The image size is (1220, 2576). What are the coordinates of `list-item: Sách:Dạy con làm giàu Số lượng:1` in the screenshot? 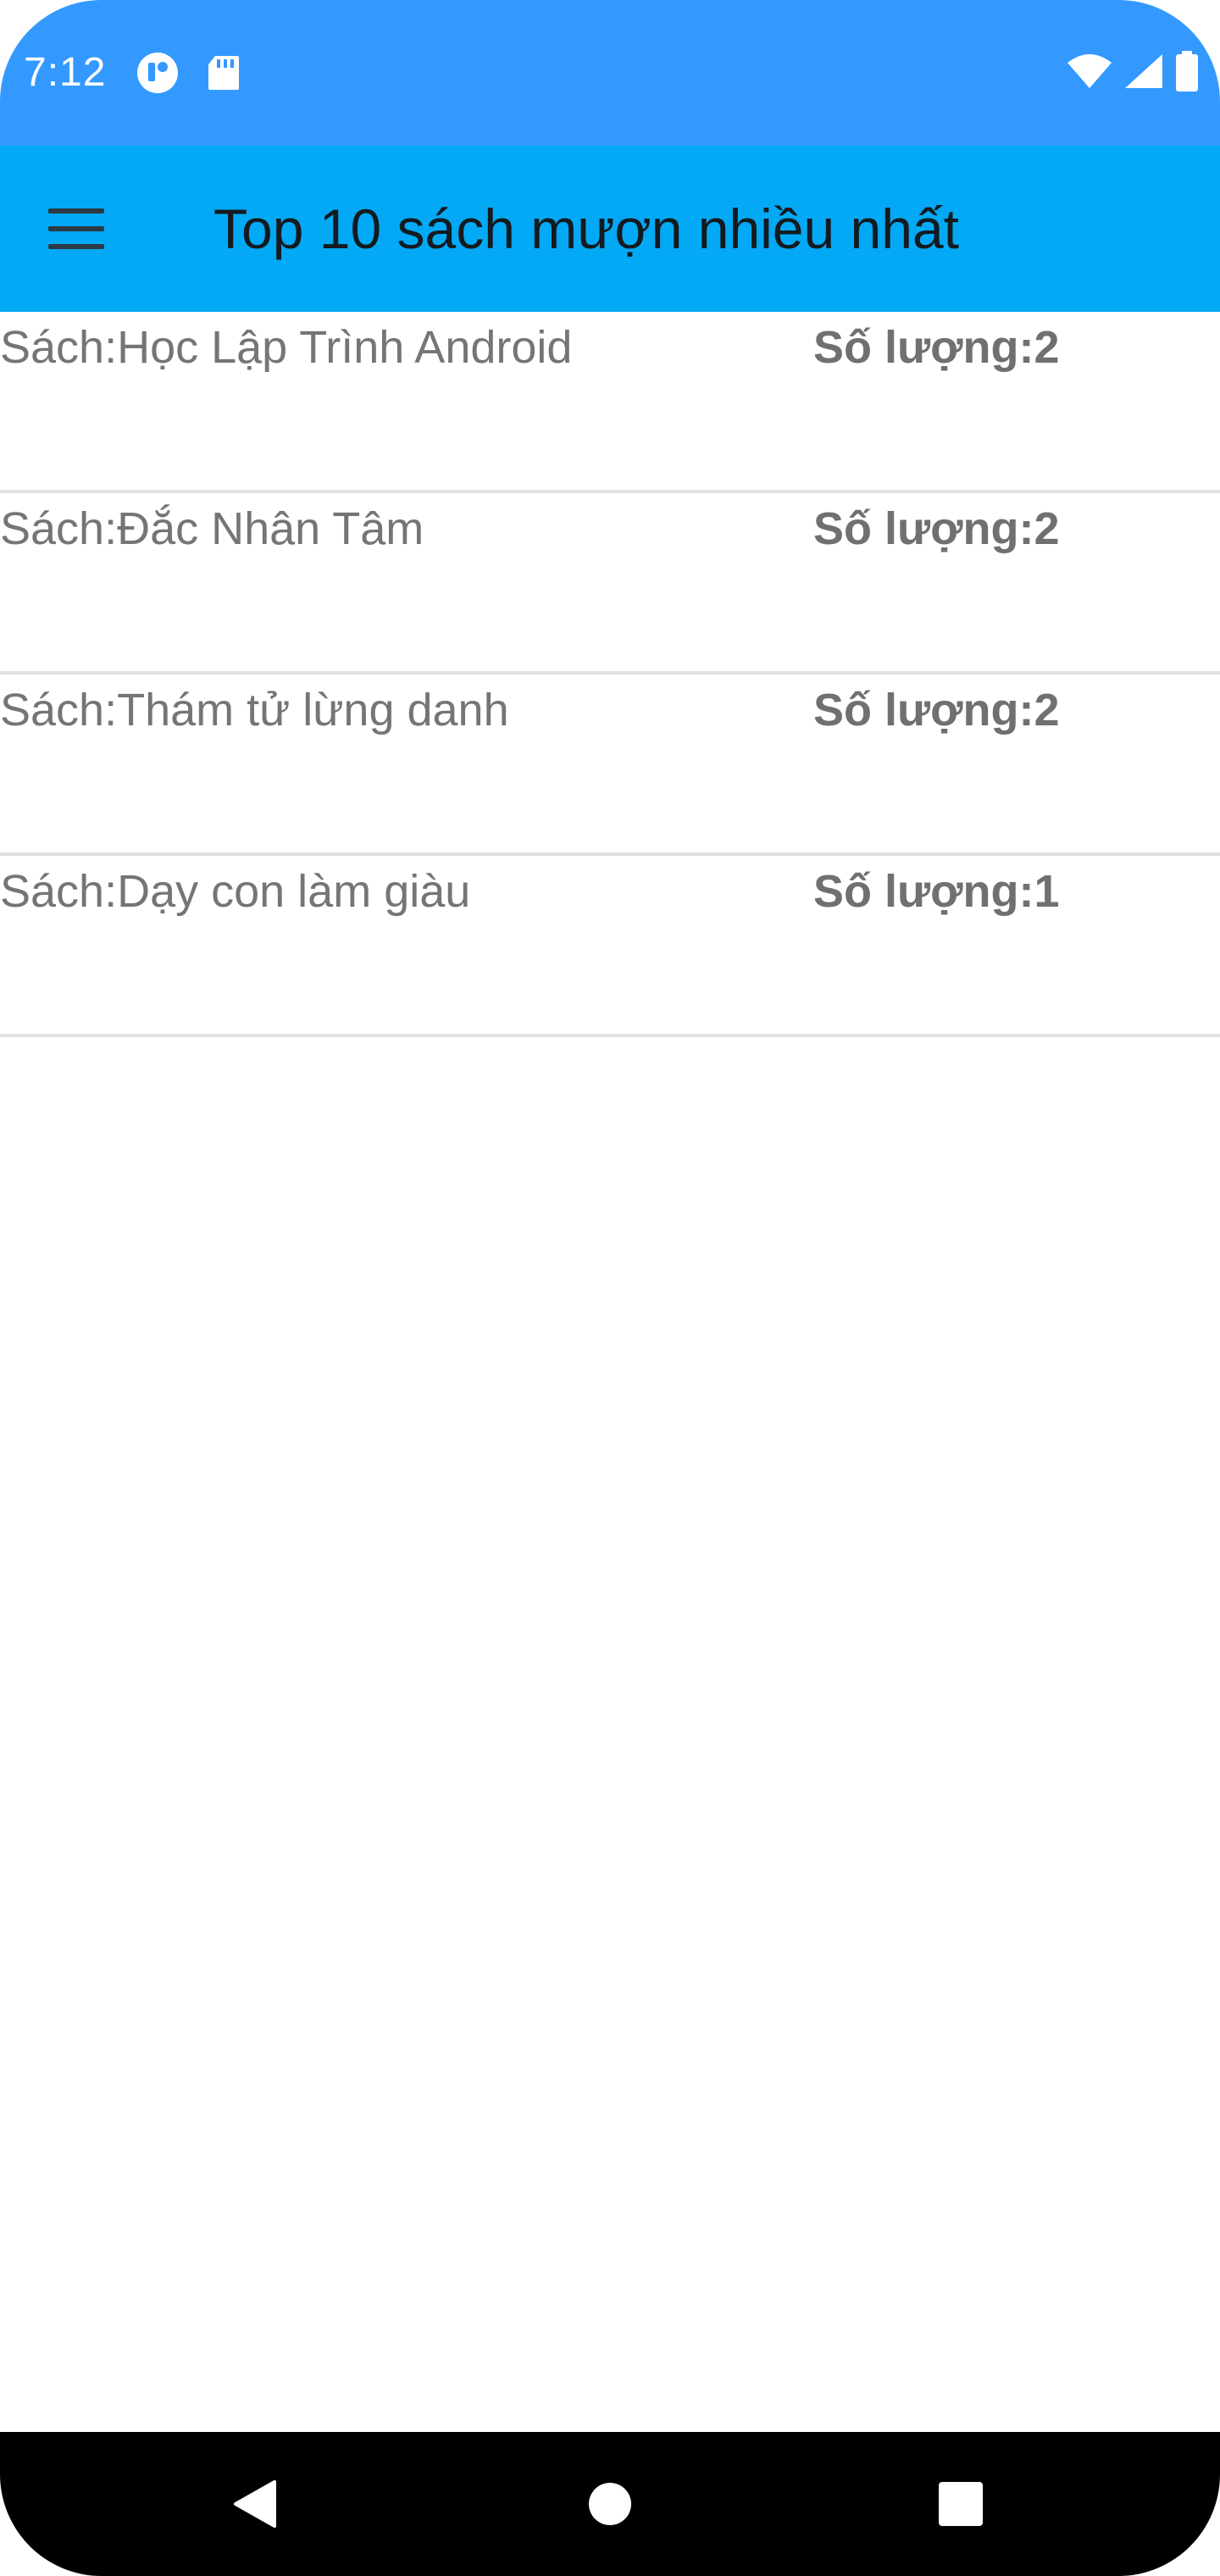 It's located at (610, 946).